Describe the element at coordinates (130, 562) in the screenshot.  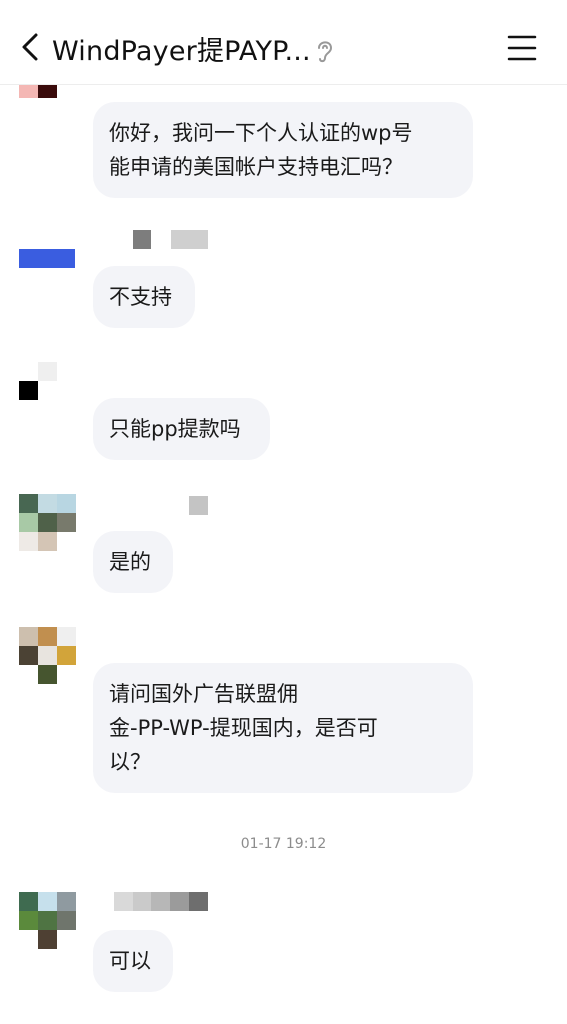
I see `message-text-line: 是的` at that location.